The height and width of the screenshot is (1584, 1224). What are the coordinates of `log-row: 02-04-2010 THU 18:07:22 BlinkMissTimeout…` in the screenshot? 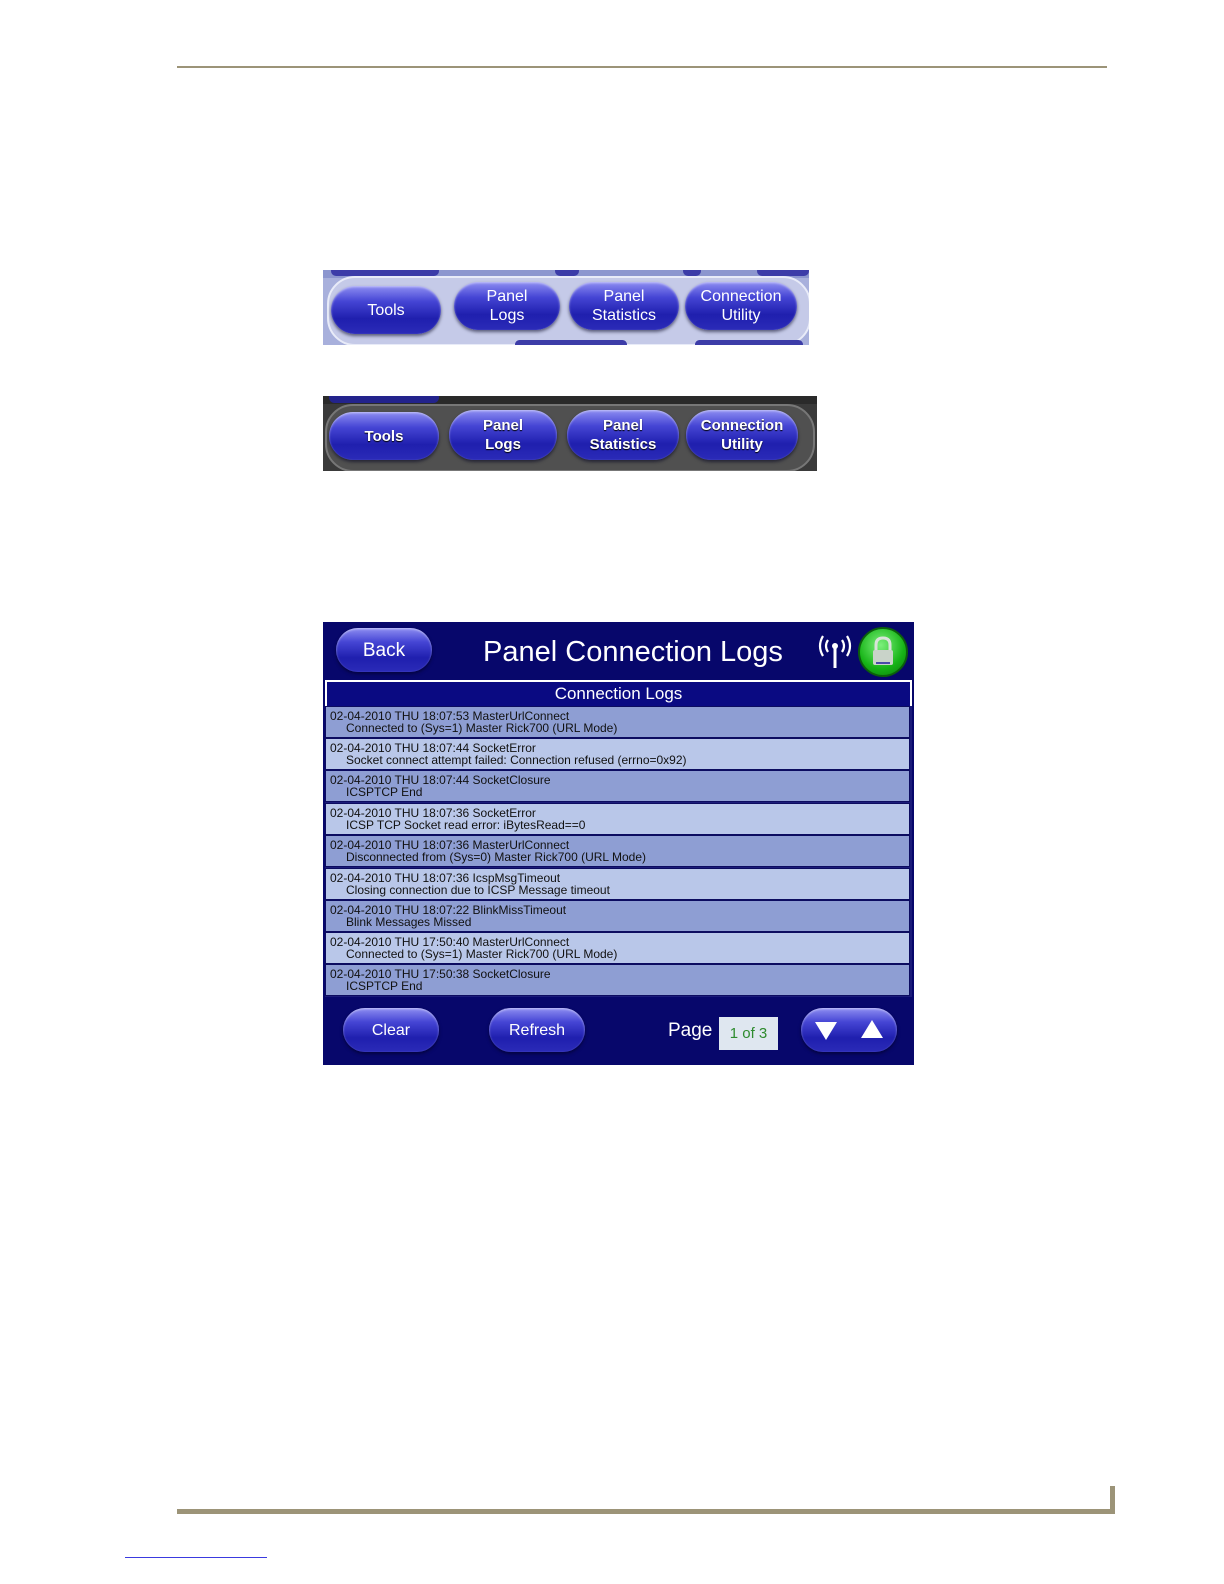 It's located at (617, 916).